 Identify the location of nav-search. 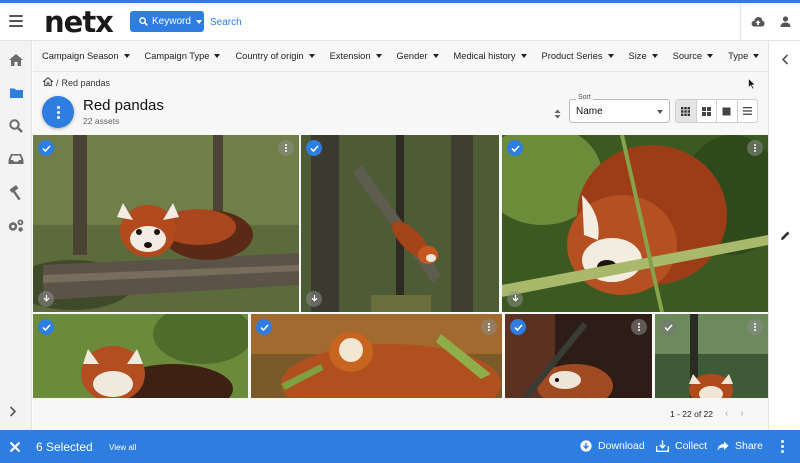
(16, 126).